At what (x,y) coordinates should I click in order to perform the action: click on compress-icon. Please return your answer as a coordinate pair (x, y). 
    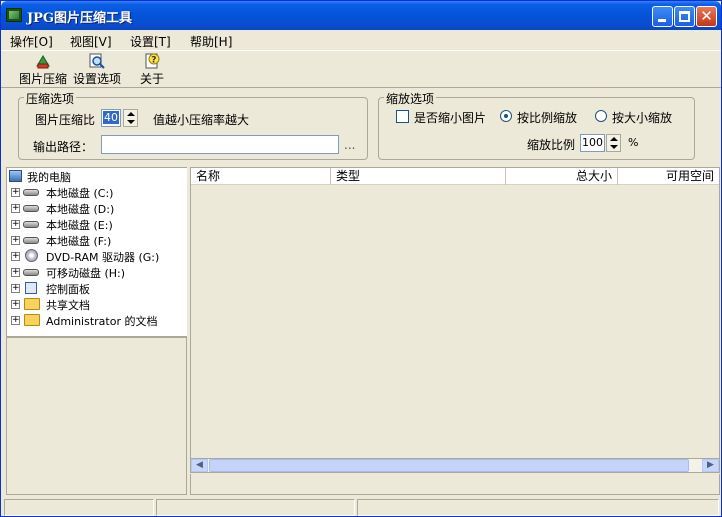
    Looking at the image, I should click on (43, 61).